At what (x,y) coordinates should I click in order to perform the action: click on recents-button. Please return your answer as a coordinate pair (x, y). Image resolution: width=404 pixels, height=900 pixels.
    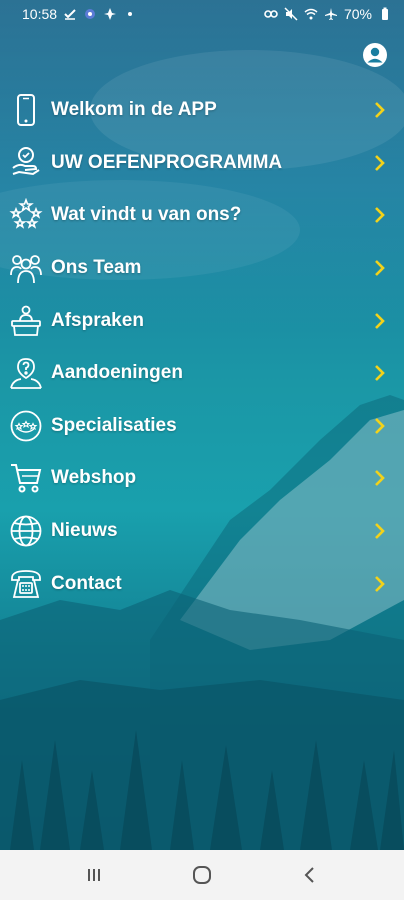
    Looking at the image, I should click on (94, 875).